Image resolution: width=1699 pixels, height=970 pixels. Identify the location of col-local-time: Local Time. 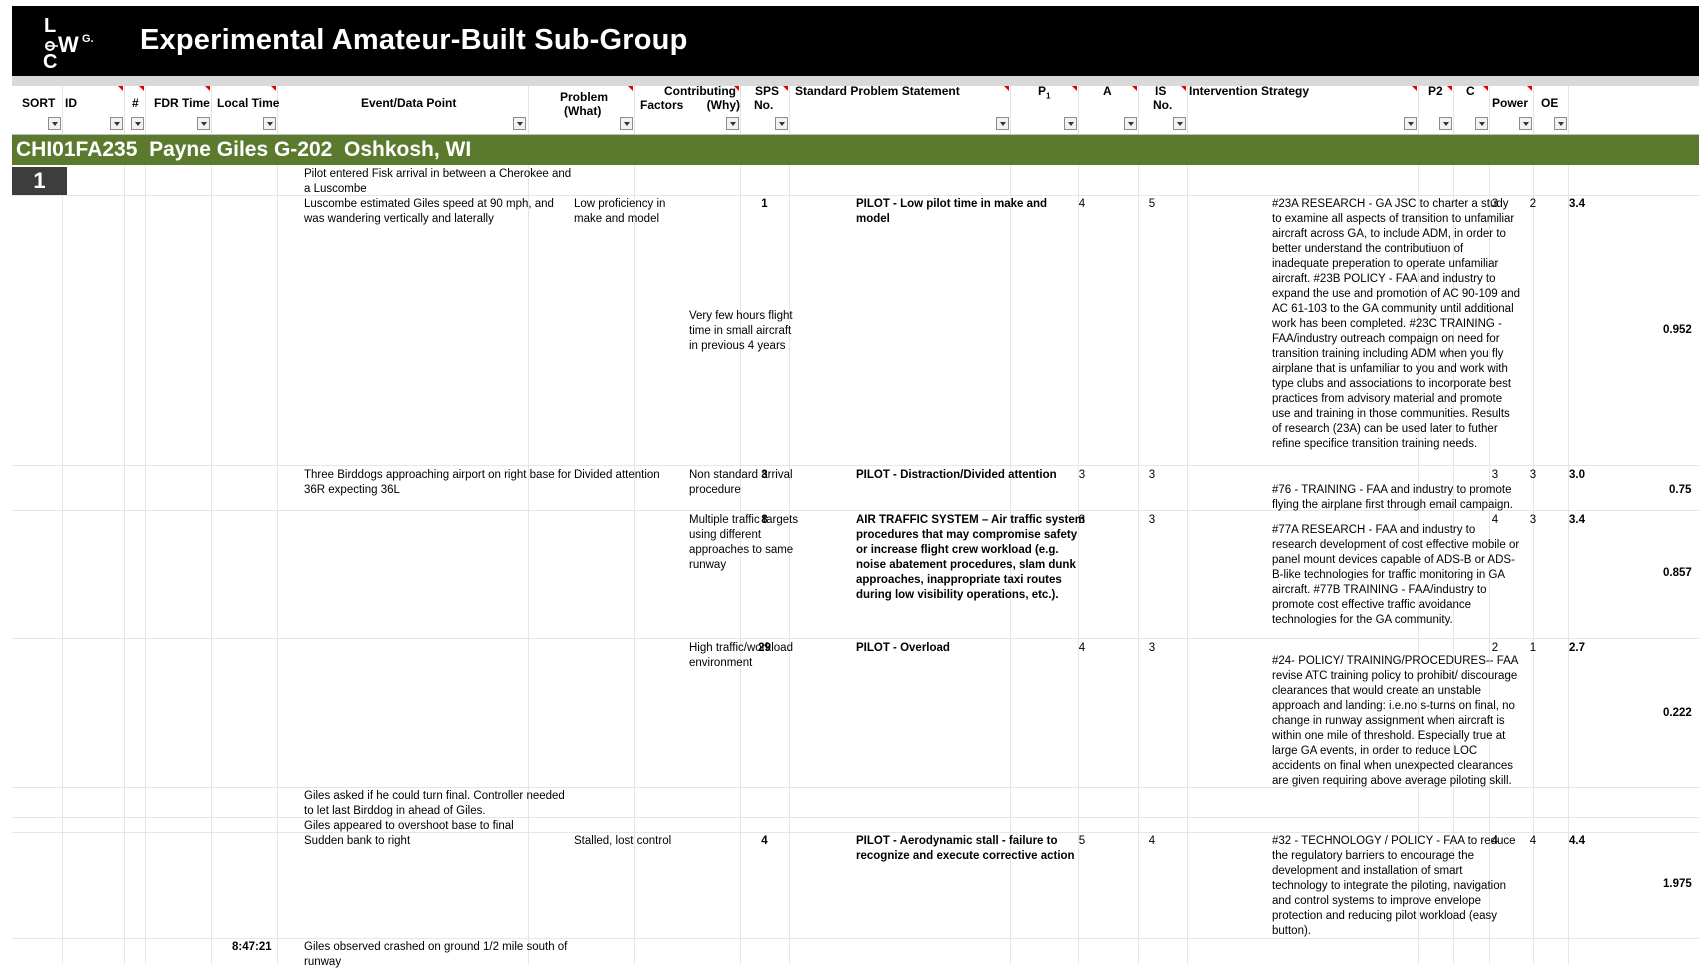
(245, 110).